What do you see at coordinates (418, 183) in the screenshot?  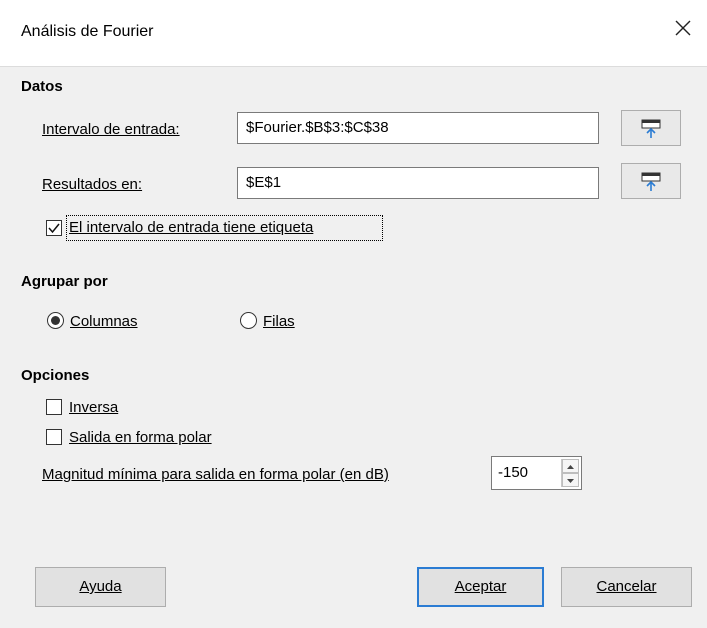 I see `results-field: $E$1` at bounding box center [418, 183].